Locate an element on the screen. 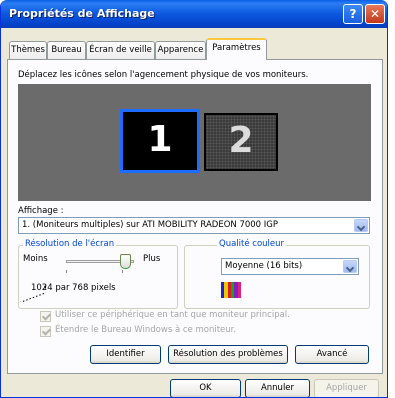 The image size is (395, 398). title-bar: Propriétés de Affichage ? ✕ is located at coordinates (194, 14).